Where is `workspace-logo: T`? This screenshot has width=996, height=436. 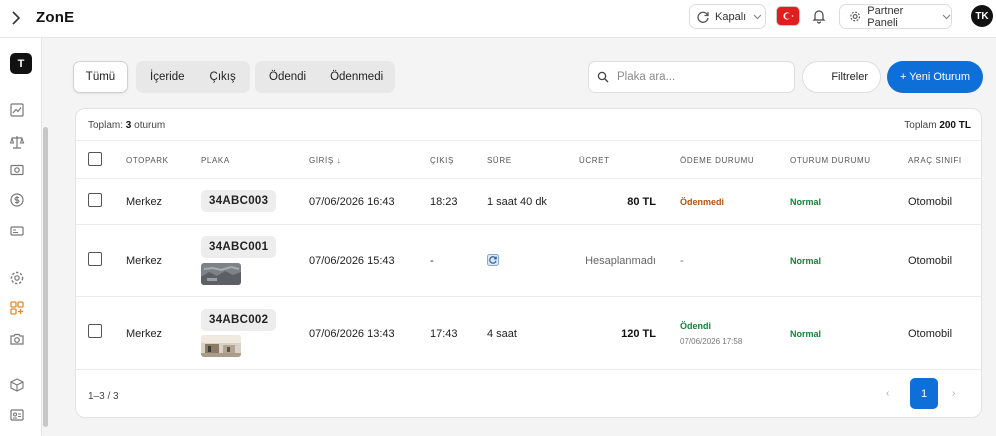 workspace-logo: T is located at coordinates (21, 63).